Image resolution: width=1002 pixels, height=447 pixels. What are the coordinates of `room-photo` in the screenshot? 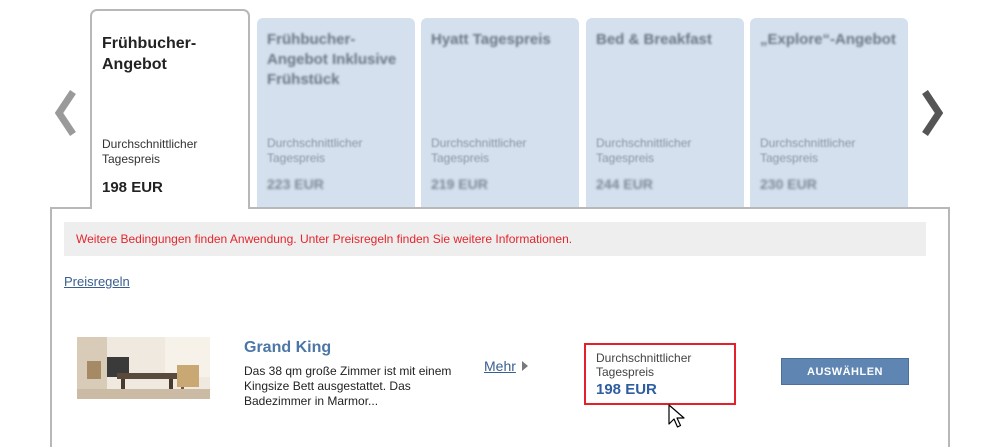 It's located at (143, 368).